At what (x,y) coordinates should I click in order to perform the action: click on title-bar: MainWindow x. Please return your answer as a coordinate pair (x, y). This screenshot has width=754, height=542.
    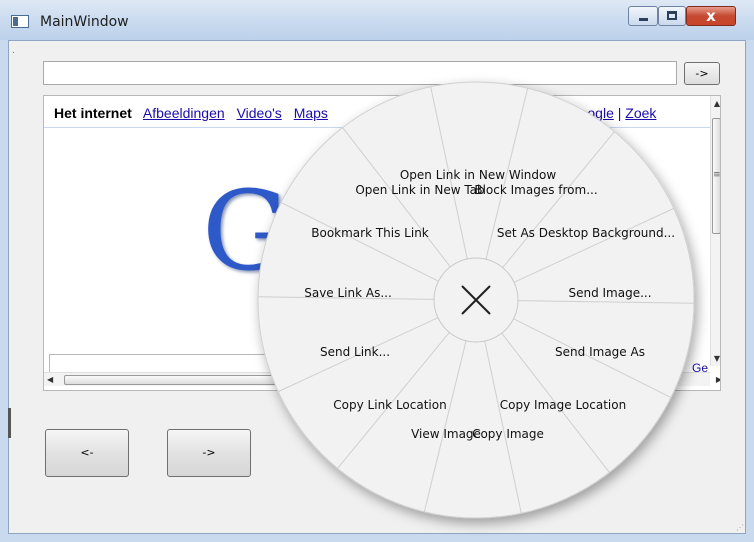
    Looking at the image, I should click on (377, 20).